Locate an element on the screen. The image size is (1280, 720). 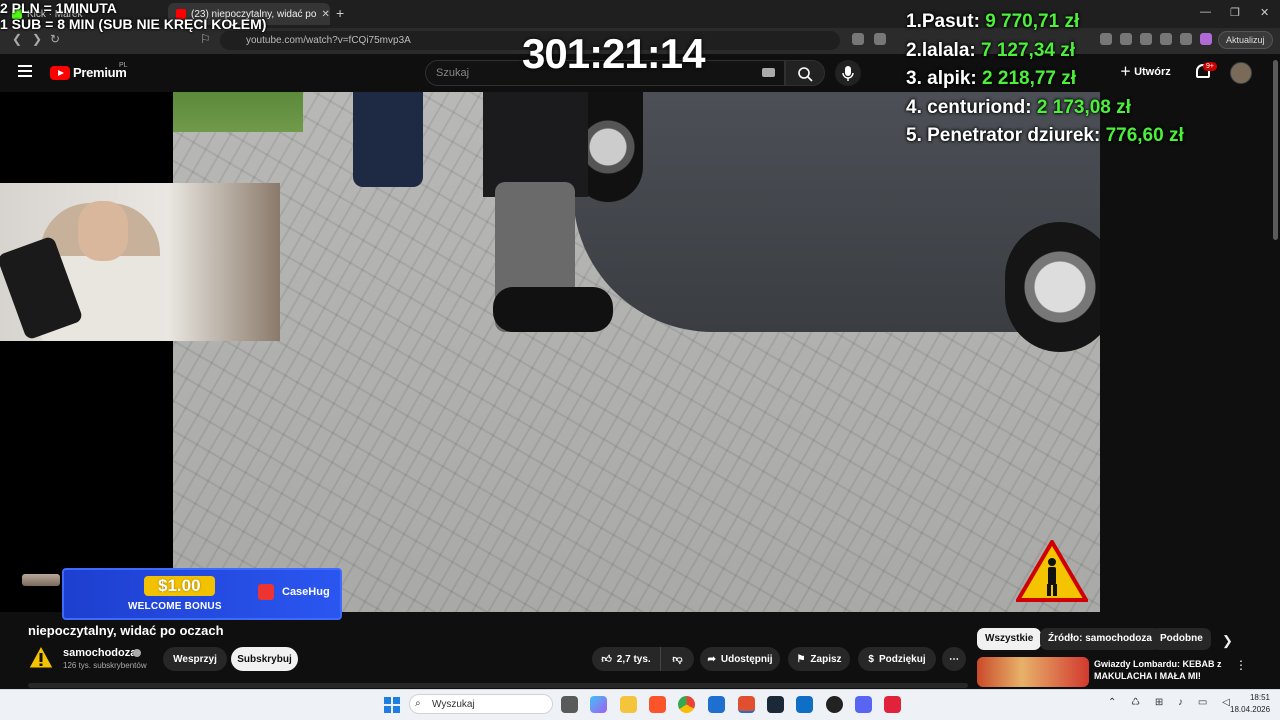
thumbs-down-icon: 👎︎ is located at coordinates (677, 659).